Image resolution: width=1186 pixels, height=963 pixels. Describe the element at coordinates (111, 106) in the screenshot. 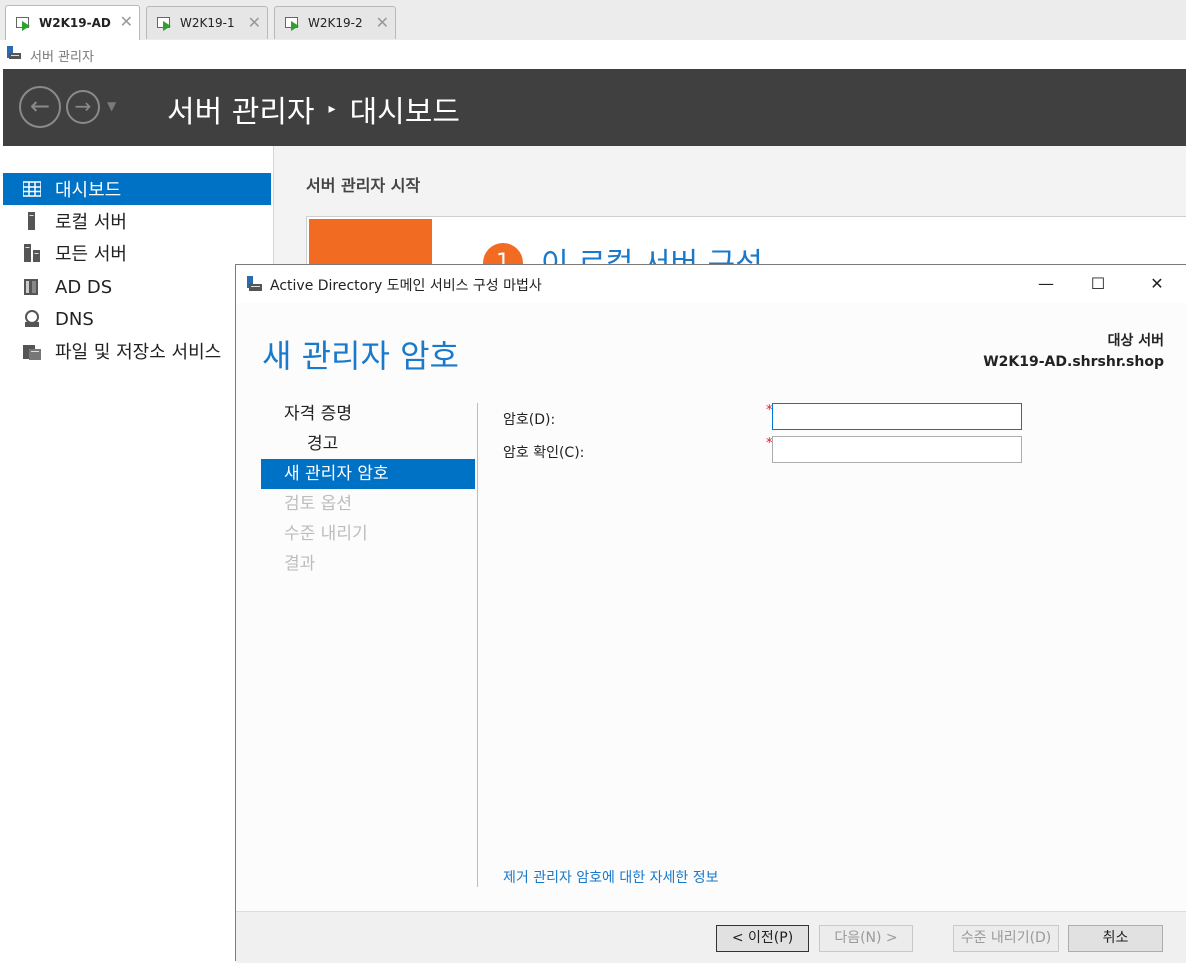

I see `history-dropdown-icon: ▼` at that location.